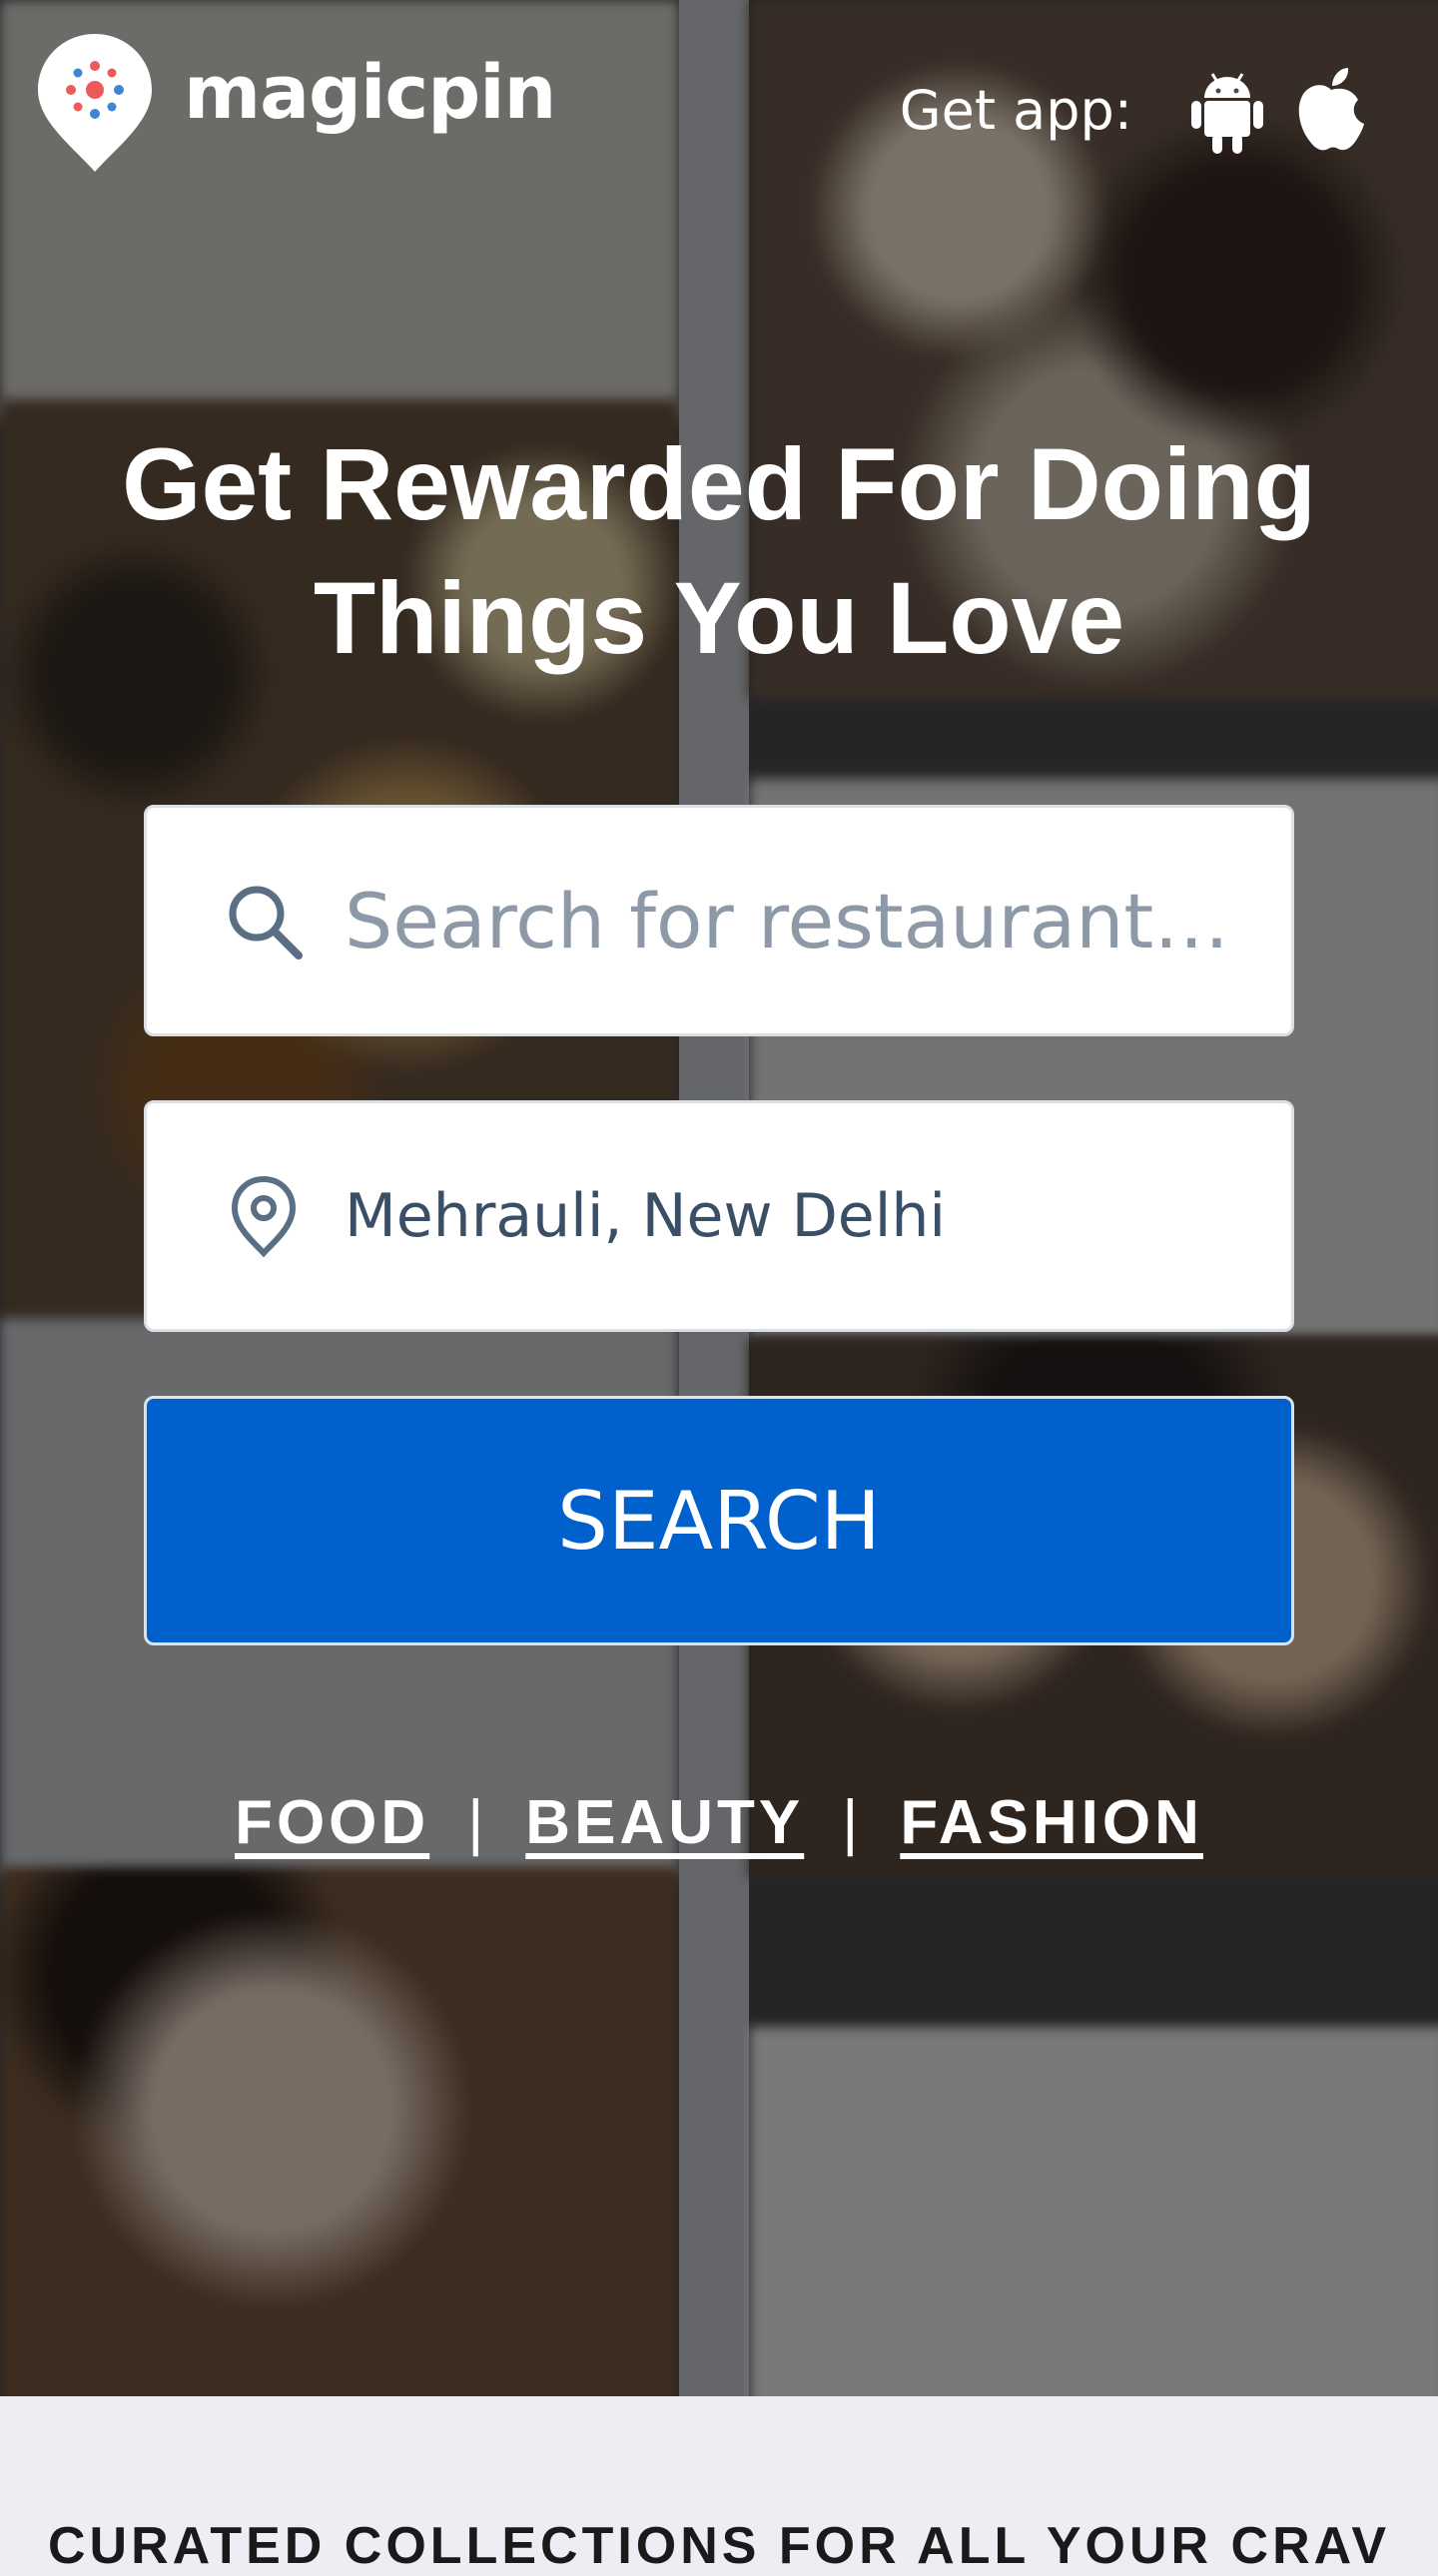 Image resolution: width=1438 pixels, height=2576 pixels. Describe the element at coordinates (664, 1822) in the screenshot. I see `category-link-beauty: BEAUTY` at that location.